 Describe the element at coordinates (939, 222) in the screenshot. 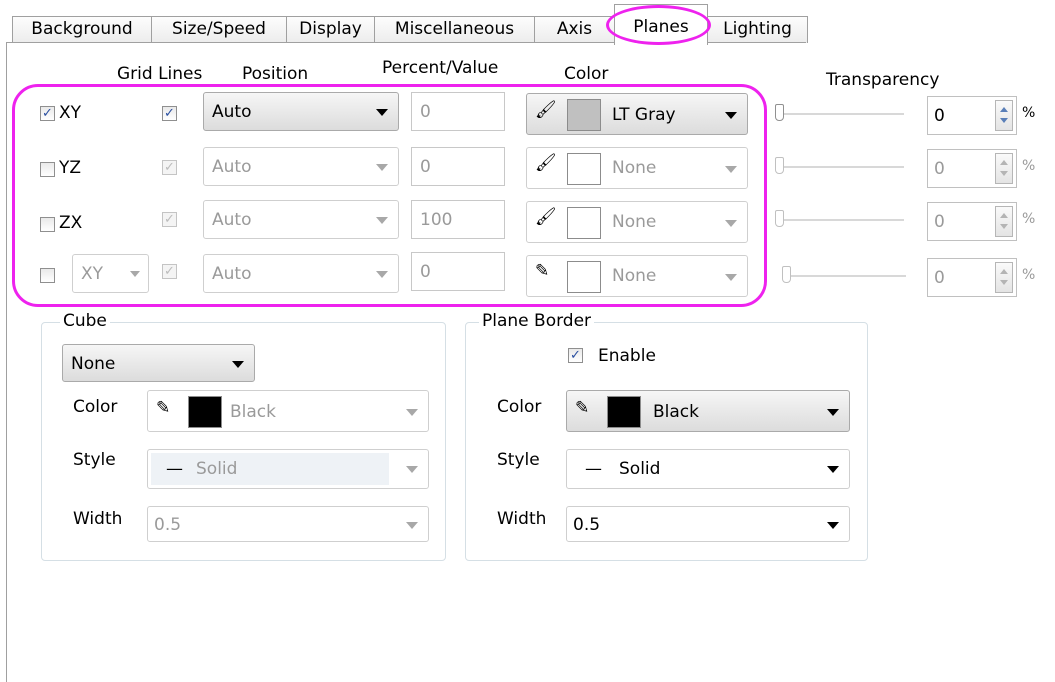

I see `plane-zx-transparency-value: 0` at that location.